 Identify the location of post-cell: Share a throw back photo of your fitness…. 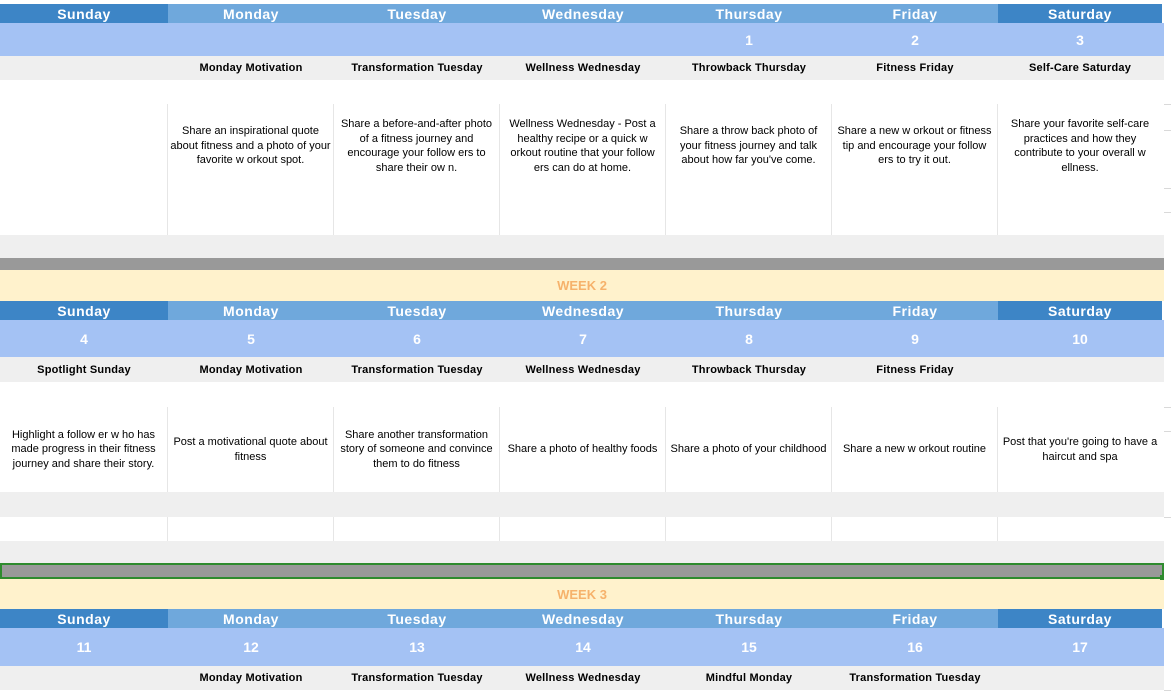
(749, 146).